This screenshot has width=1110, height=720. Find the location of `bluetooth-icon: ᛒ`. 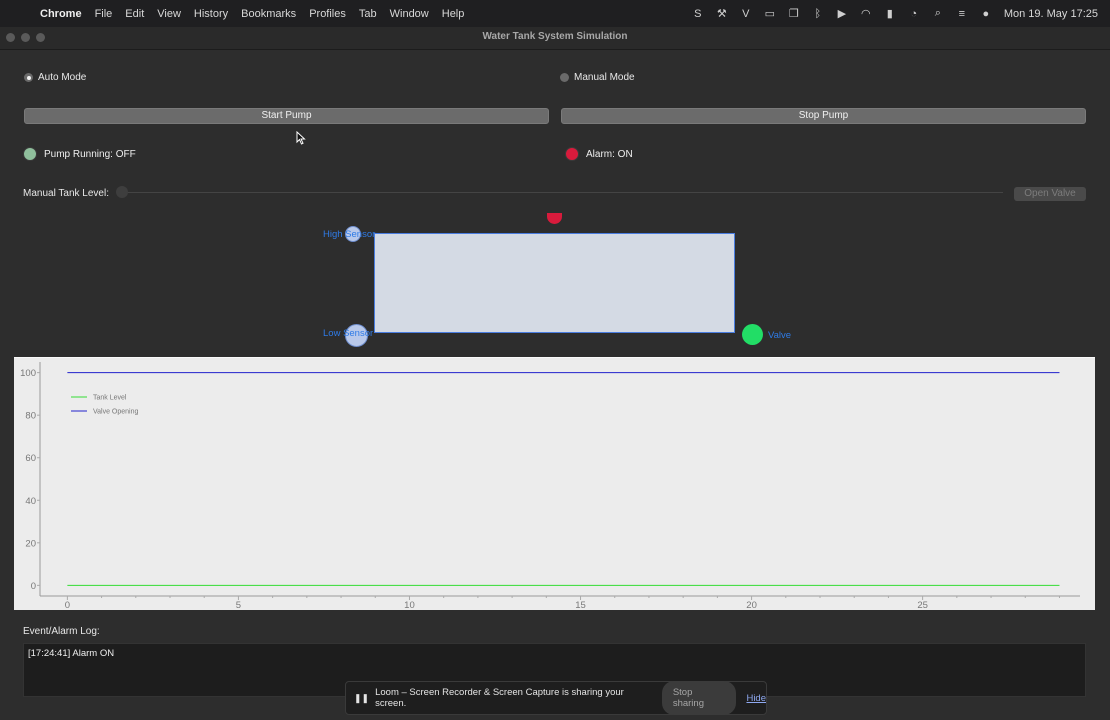

bluetooth-icon: ᛒ is located at coordinates (818, 14).